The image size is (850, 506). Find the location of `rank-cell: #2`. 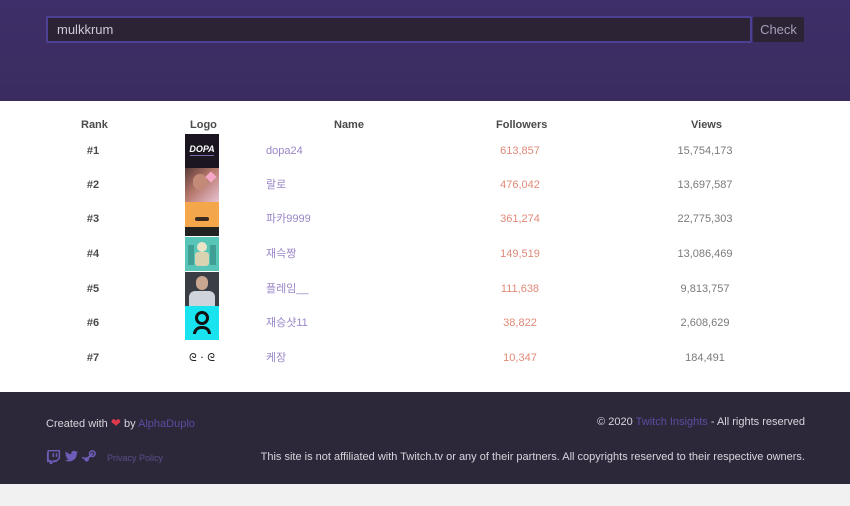

rank-cell: #2 is located at coordinates (93, 185).